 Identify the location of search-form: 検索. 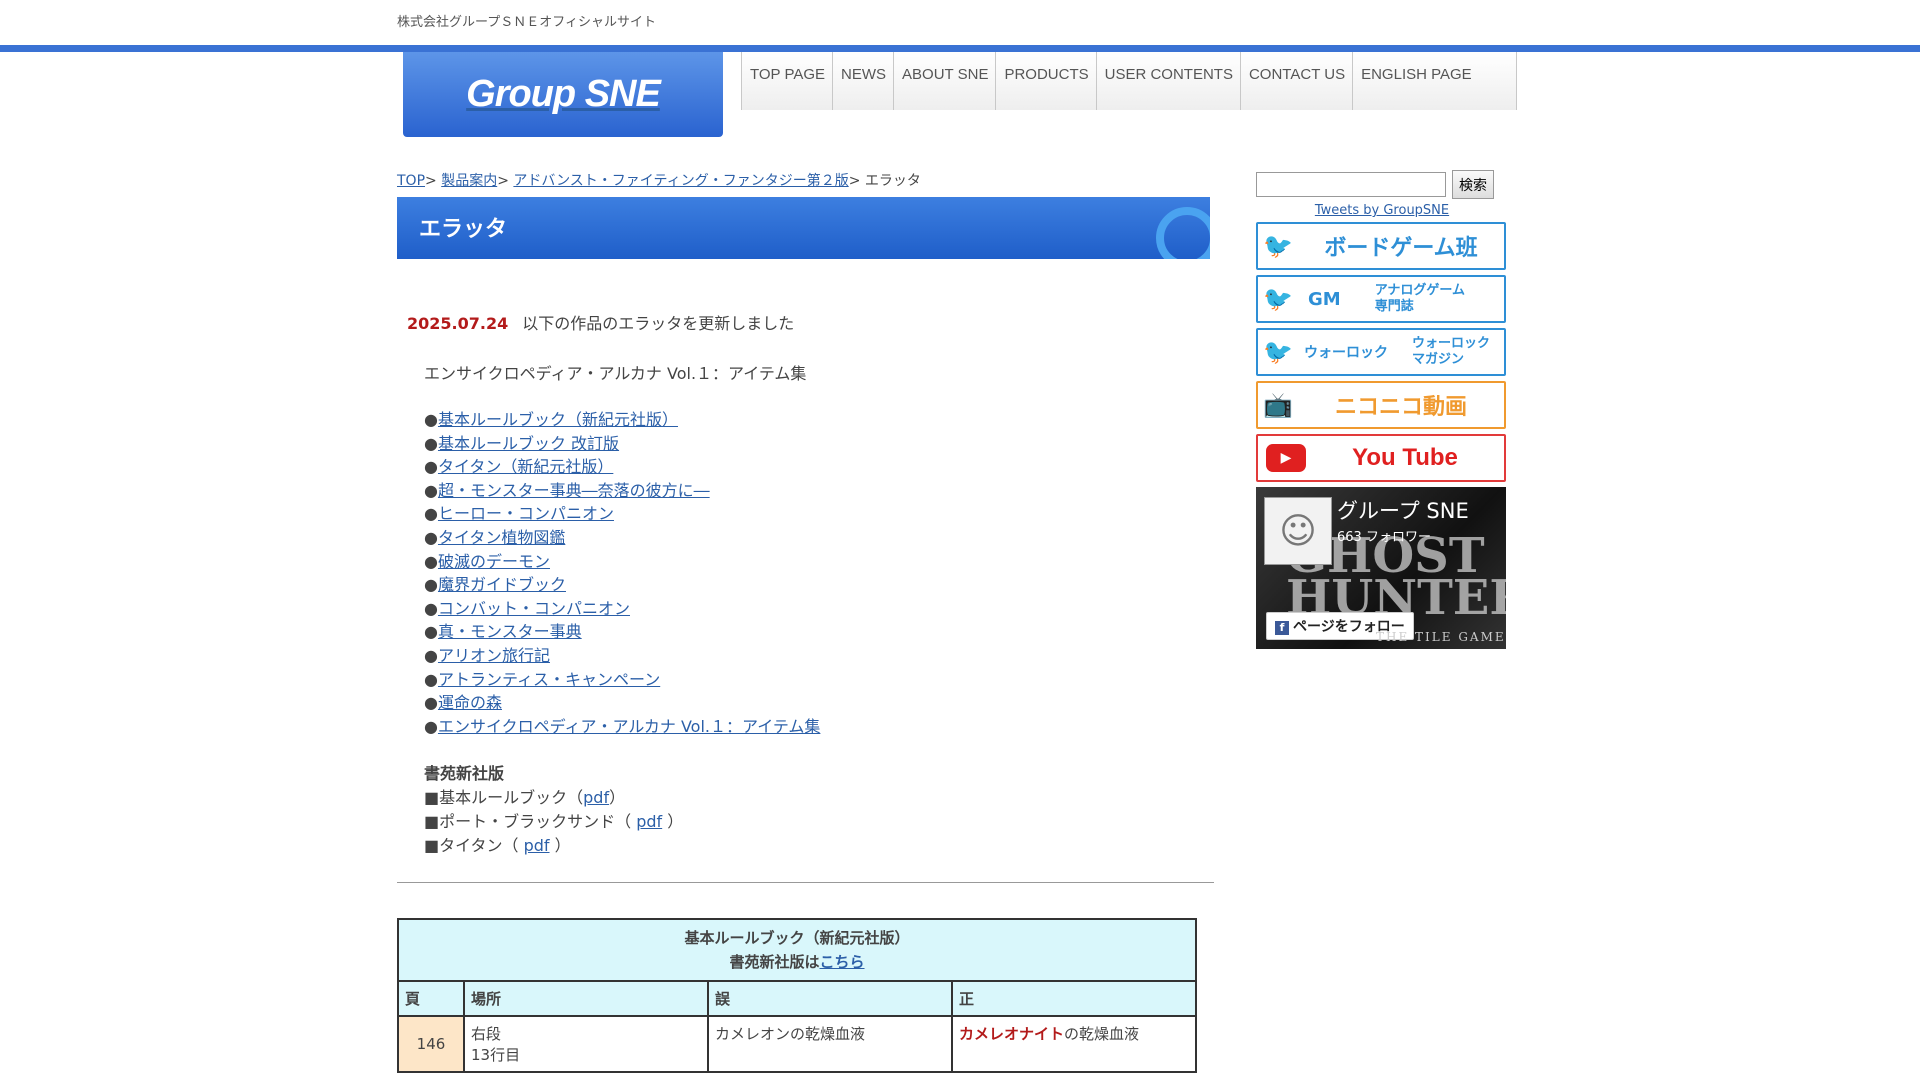
(1382, 184).